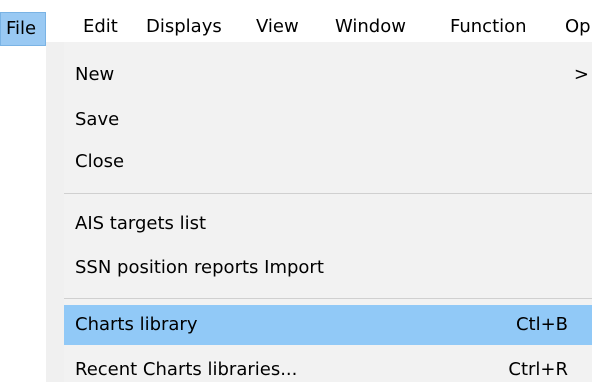  I want to click on menu-item-new: New >, so click(328, 75).